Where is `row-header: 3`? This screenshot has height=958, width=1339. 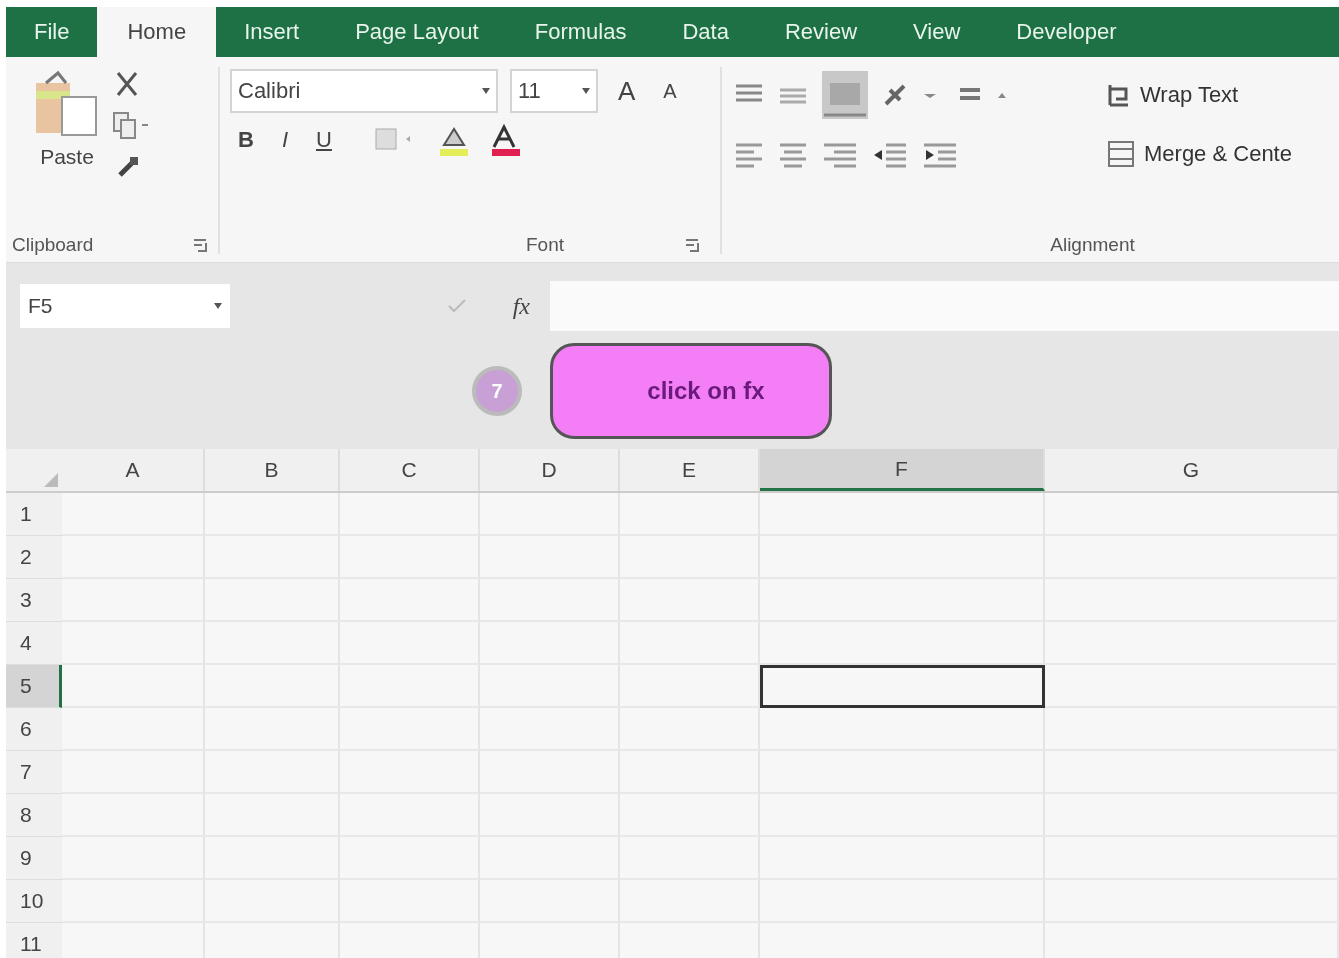 row-header: 3 is located at coordinates (34, 600).